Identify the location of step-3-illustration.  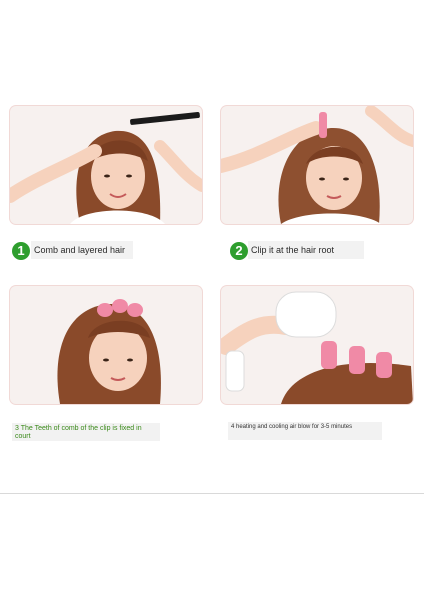
(106, 345).